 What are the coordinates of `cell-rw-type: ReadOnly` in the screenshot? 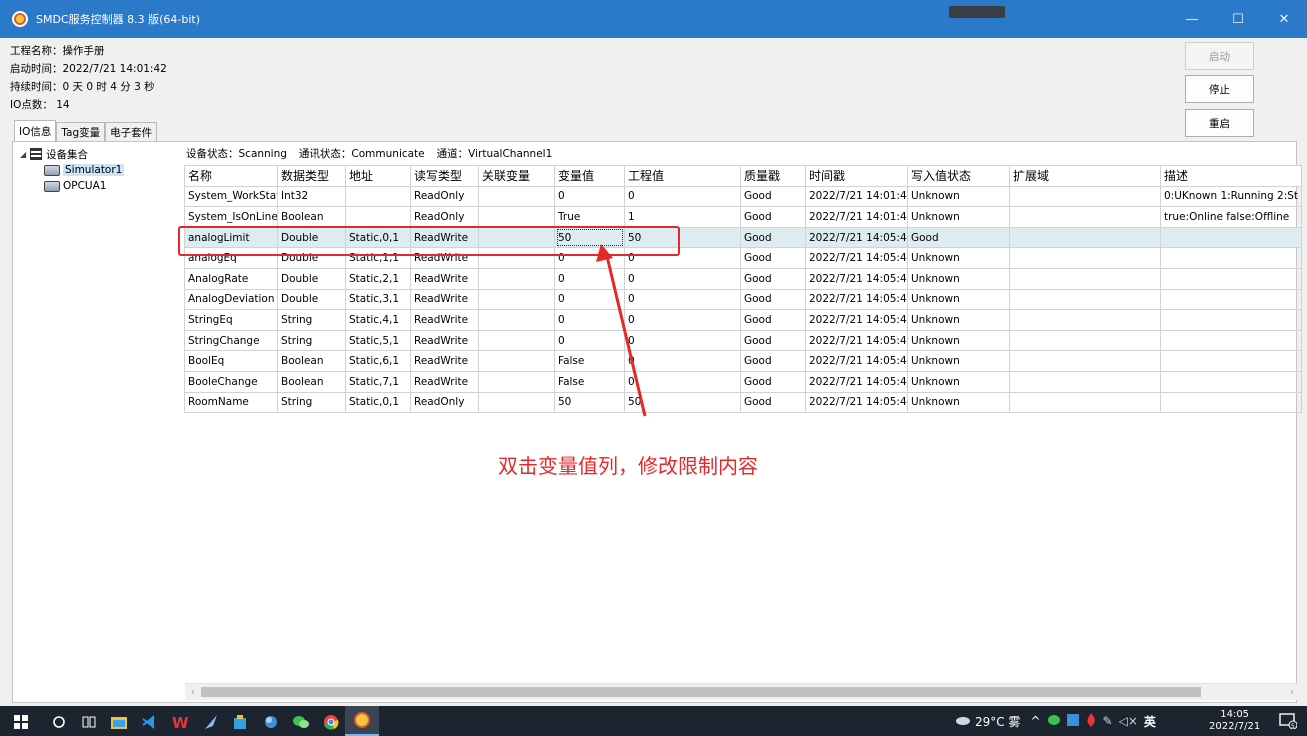 It's located at (444, 402).